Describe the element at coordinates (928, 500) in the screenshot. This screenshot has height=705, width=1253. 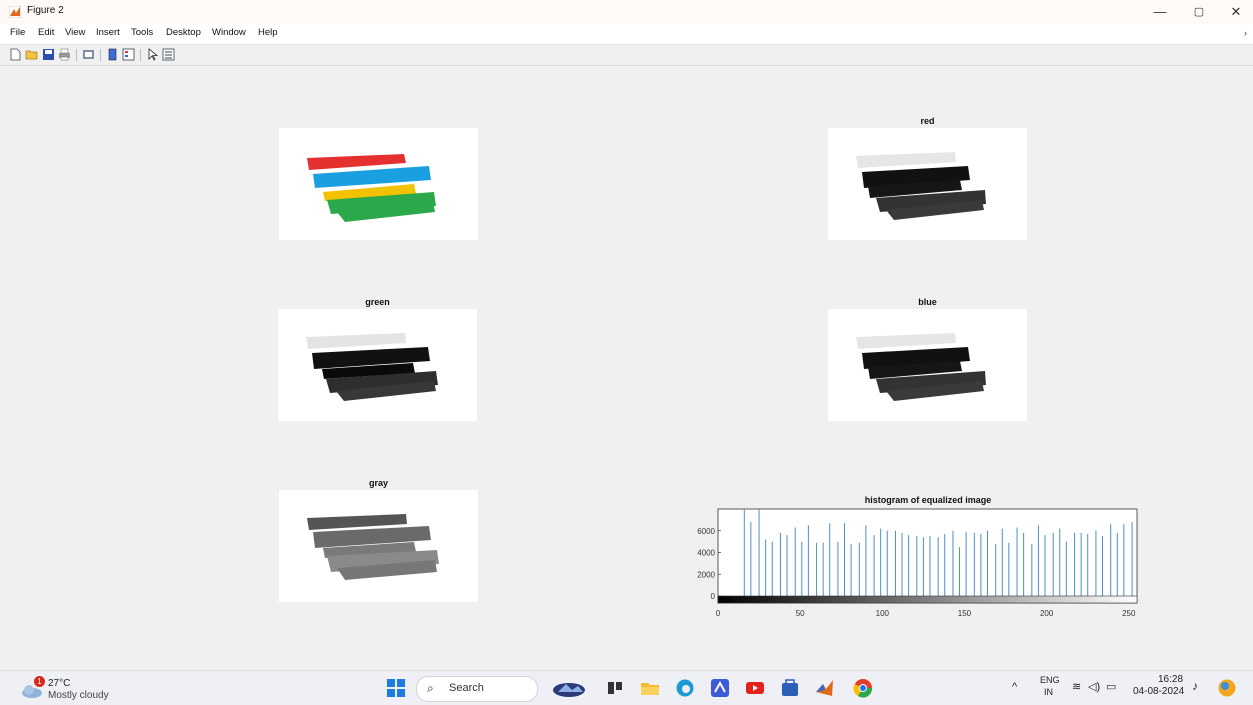
I see `chart-title: histogram of equalized image` at that location.